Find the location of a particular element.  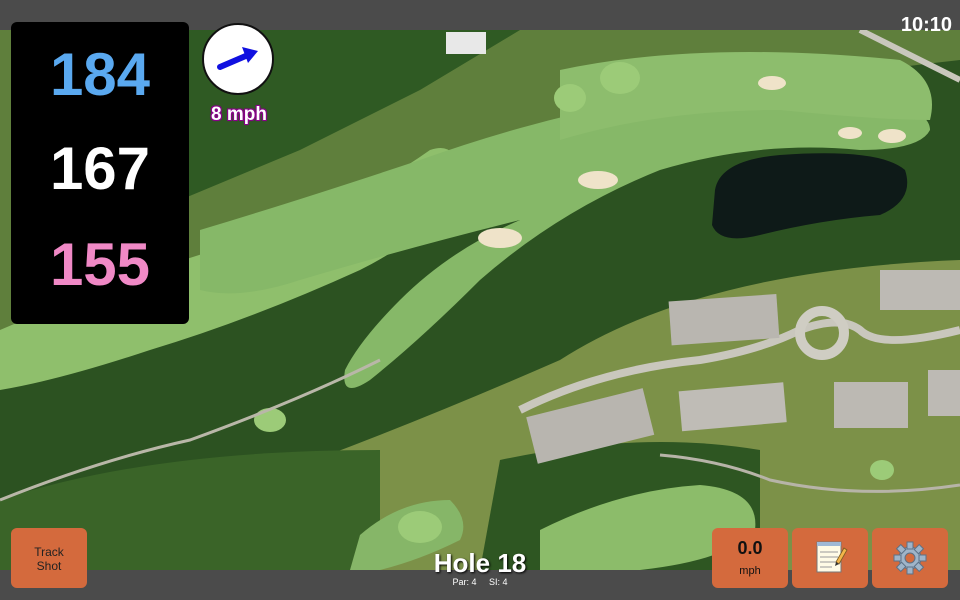

notepad-icon is located at coordinates (832, 557).